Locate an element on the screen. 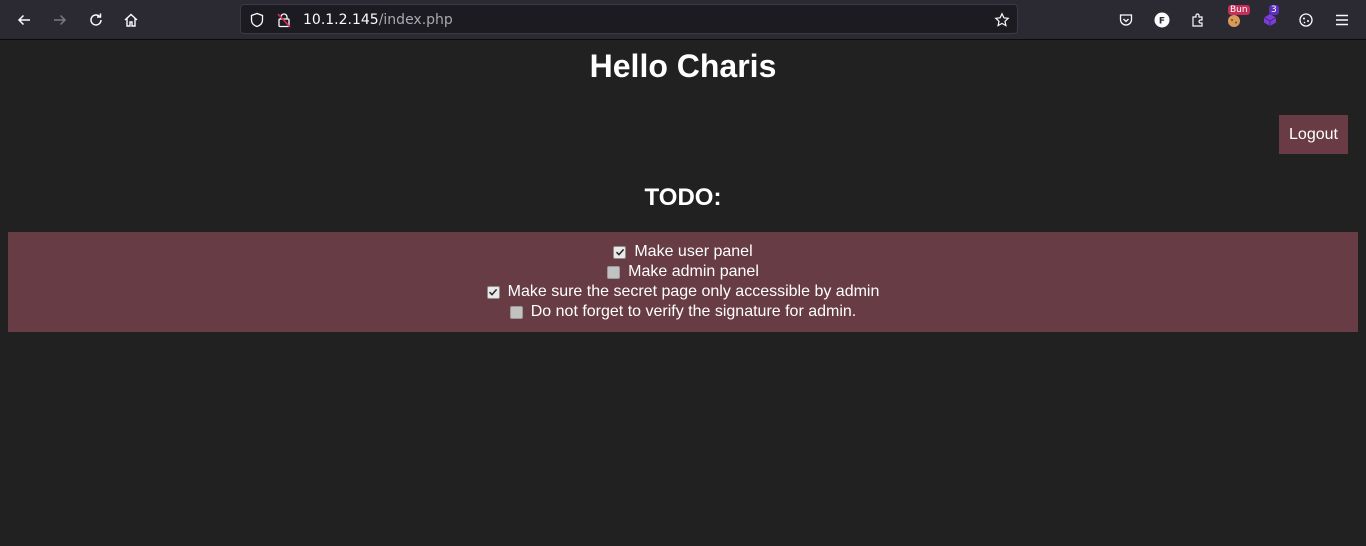 The image size is (1366, 546). browser-toolbar: 10.1.2.145/index.php F Bun 3 is located at coordinates (683, 20).